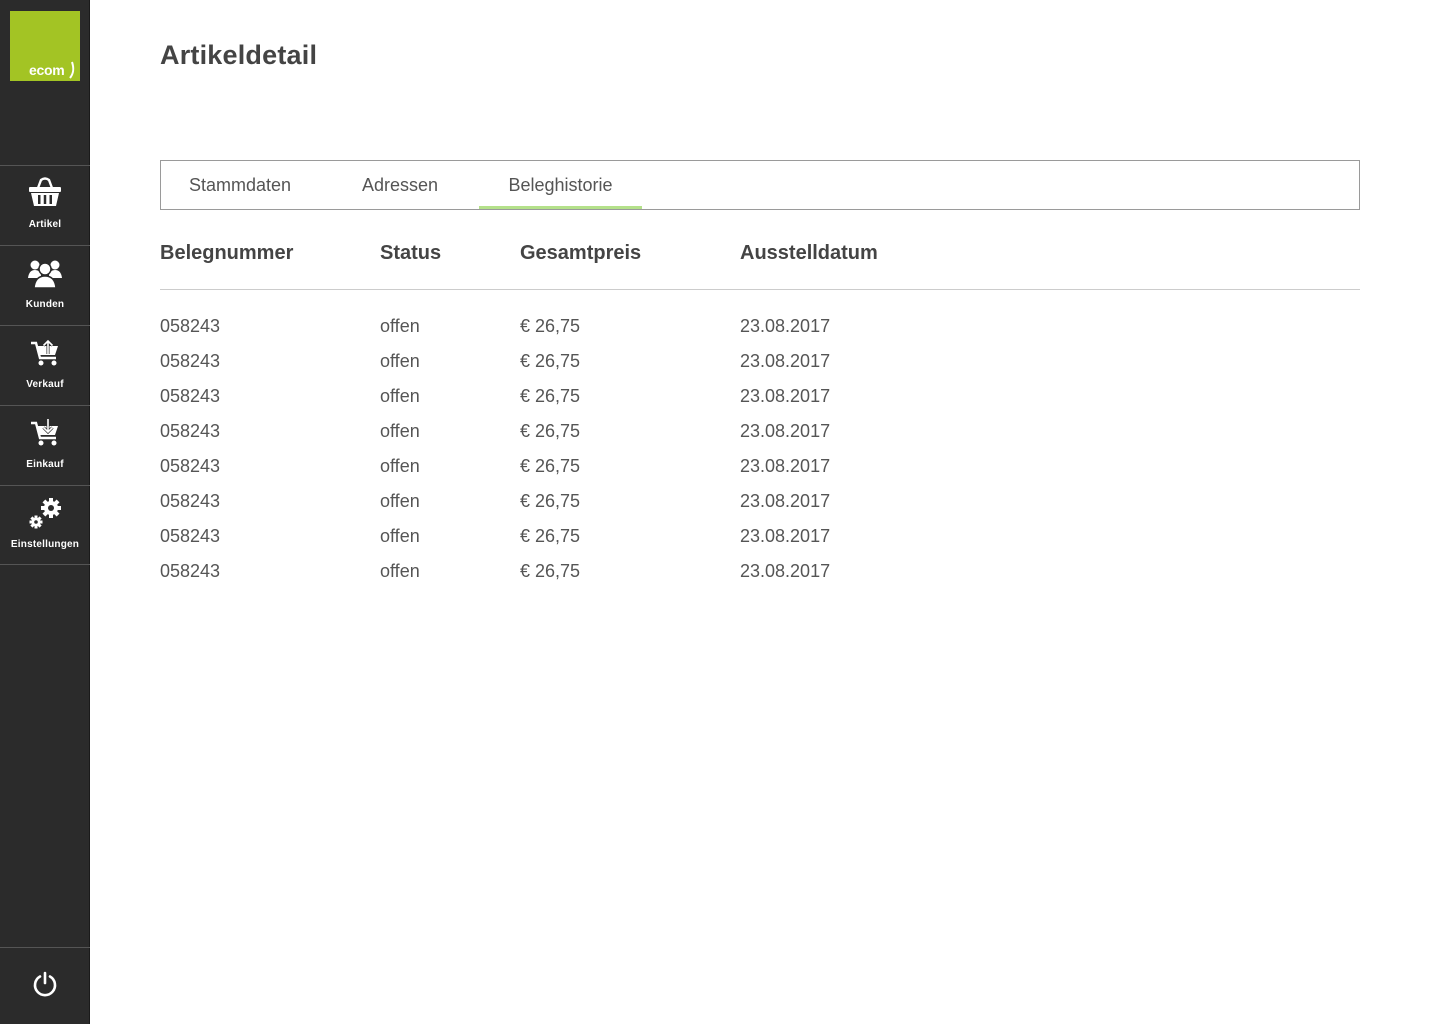 The image size is (1440, 1024). Describe the element at coordinates (45, 46) in the screenshot. I see `ecom-logo: ecom` at that location.